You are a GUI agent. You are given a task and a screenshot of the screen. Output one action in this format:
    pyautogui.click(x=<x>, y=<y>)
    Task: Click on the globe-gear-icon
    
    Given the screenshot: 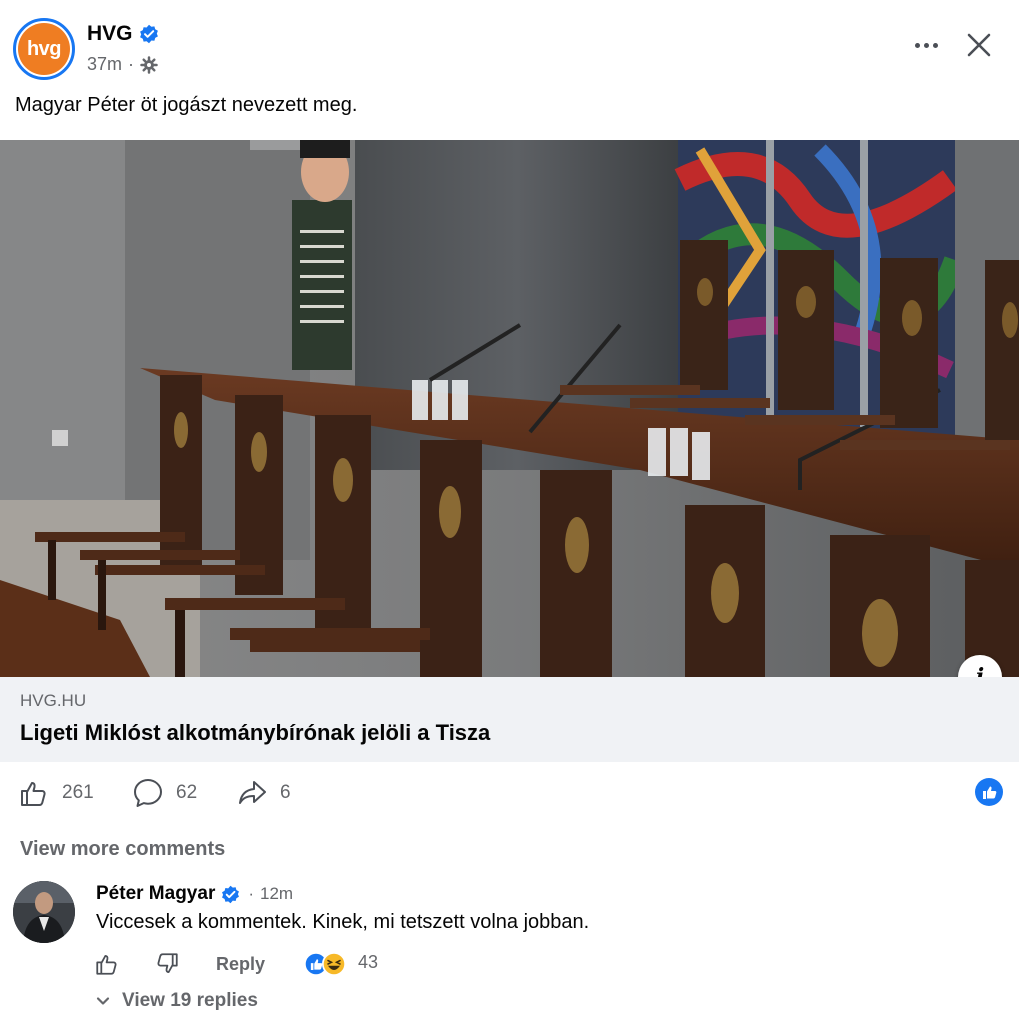 What is the action you would take?
    pyautogui.click(x=149, y=64)
    